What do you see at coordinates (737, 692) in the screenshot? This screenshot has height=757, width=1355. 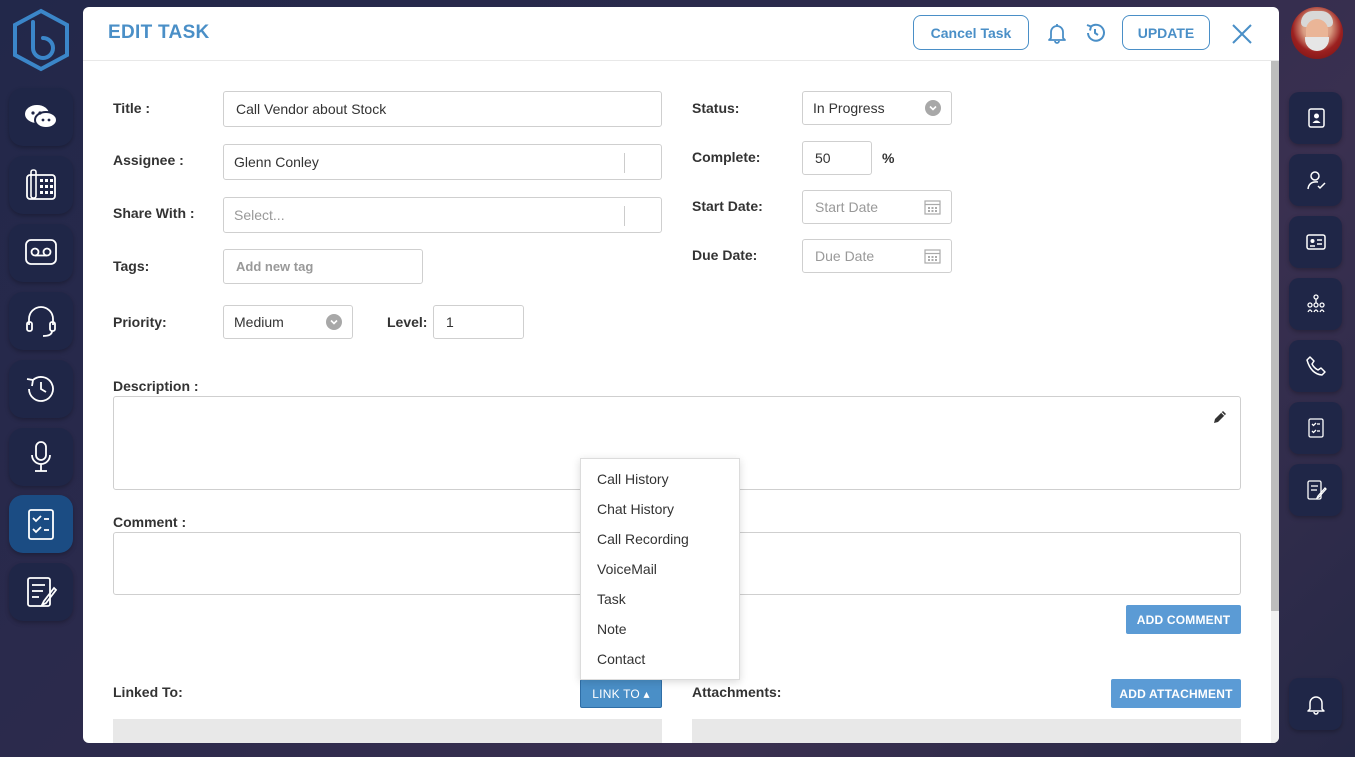 I see `attachments-label: Attachments:` at bounding box center [737, 692].